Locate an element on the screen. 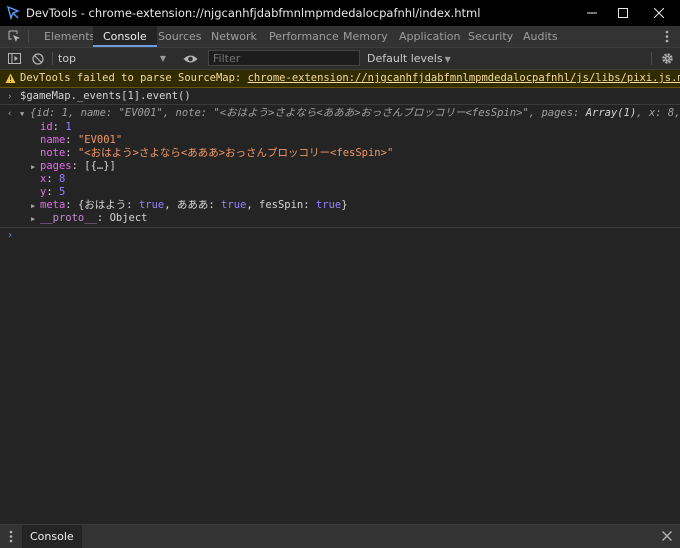 This screenshot has width=680, height=548. property-value: 8 is located at coordinates (62, 179).